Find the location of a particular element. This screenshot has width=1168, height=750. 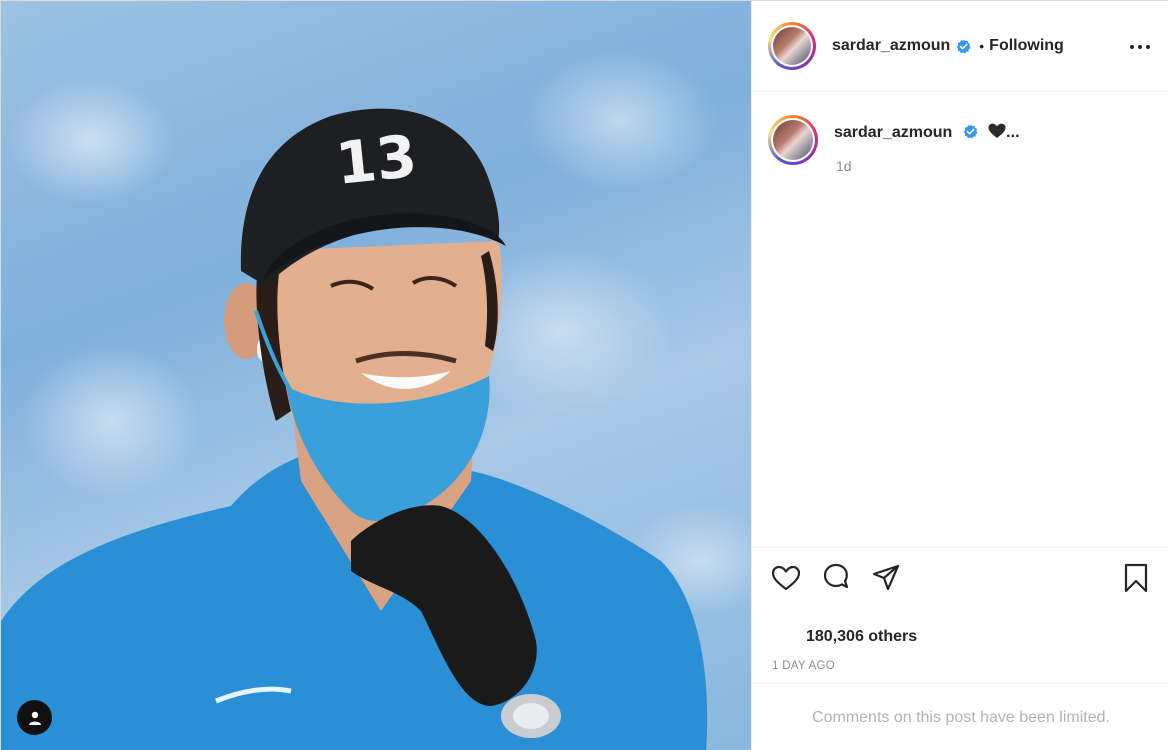

paper-plane-icon is located at coordinates (886, 578).